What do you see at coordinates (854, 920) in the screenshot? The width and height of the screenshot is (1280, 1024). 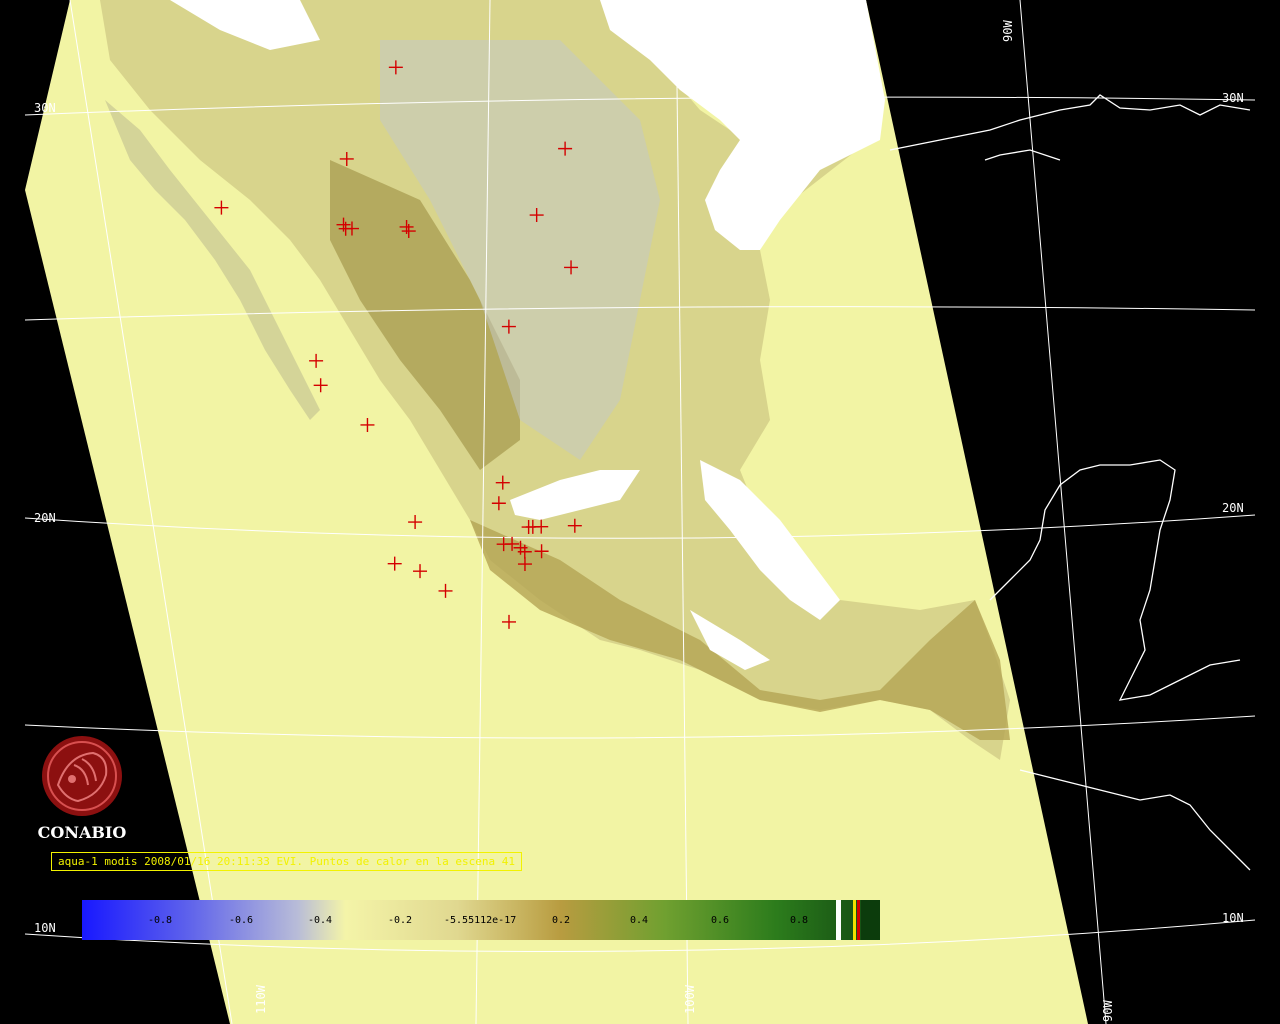 I see `legend-marker-yellow` at bounding box center [854, 920].